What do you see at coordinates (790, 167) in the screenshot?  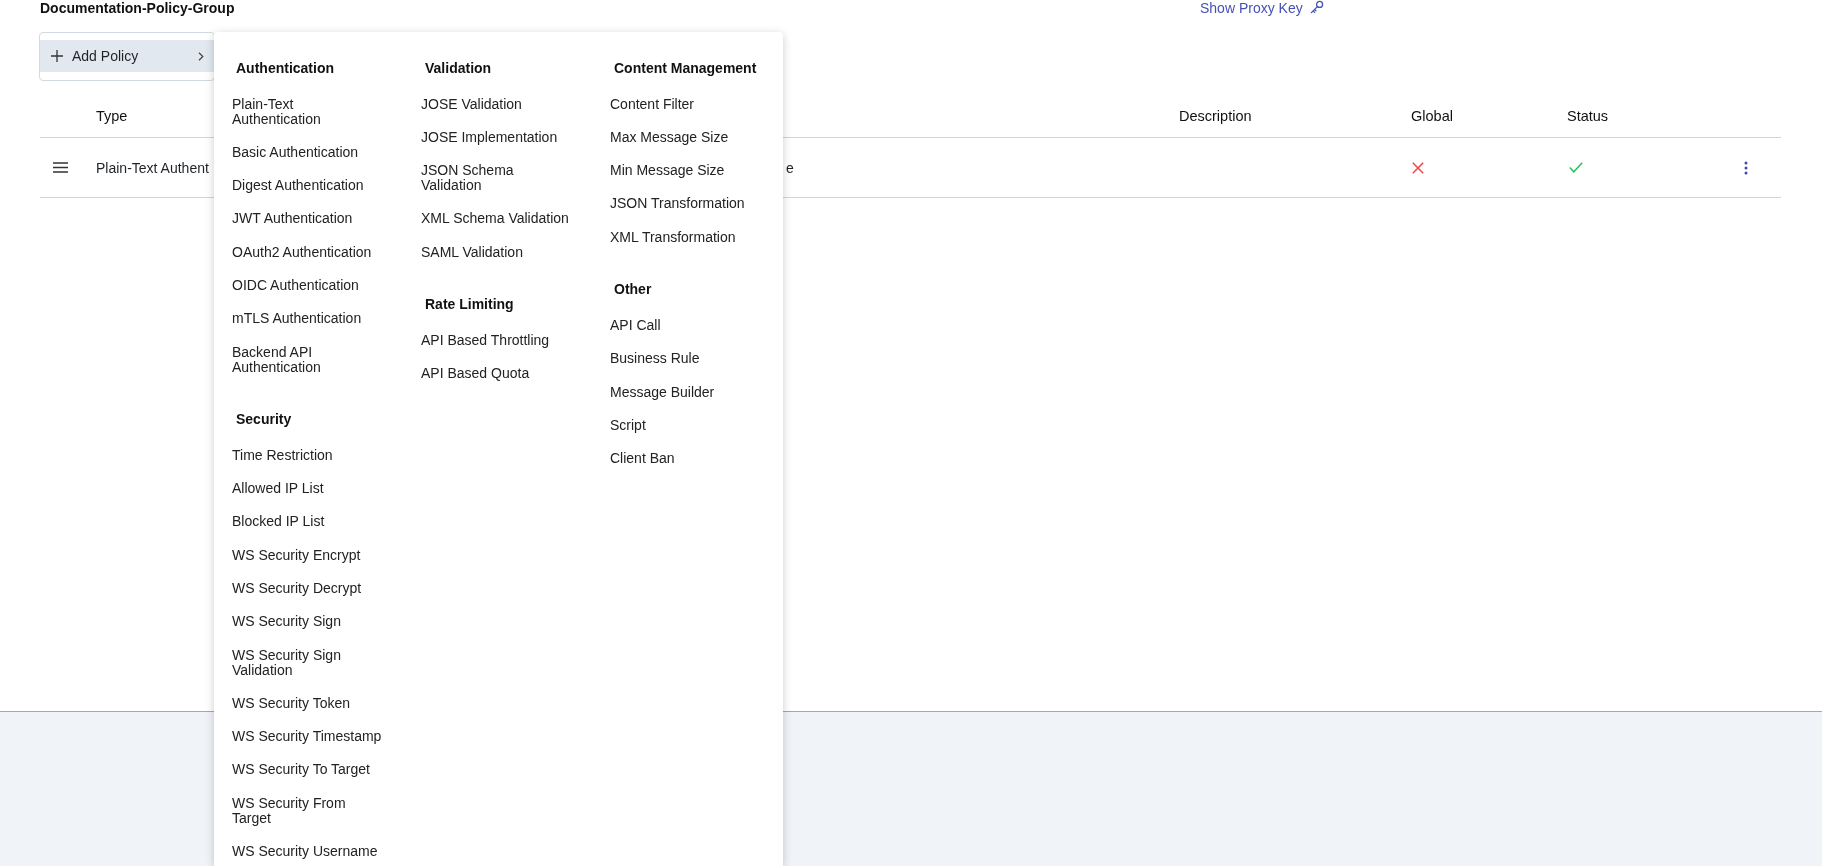 I see `table-cell: e` at bounding box center [790, 167].